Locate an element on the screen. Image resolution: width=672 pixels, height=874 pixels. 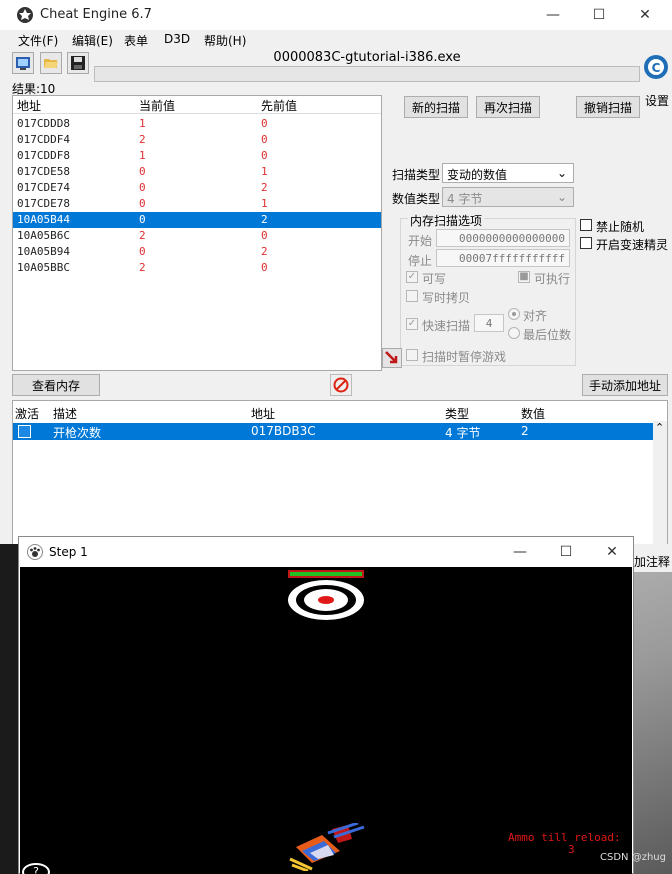
save-icon is located at coordinates (78, 63).